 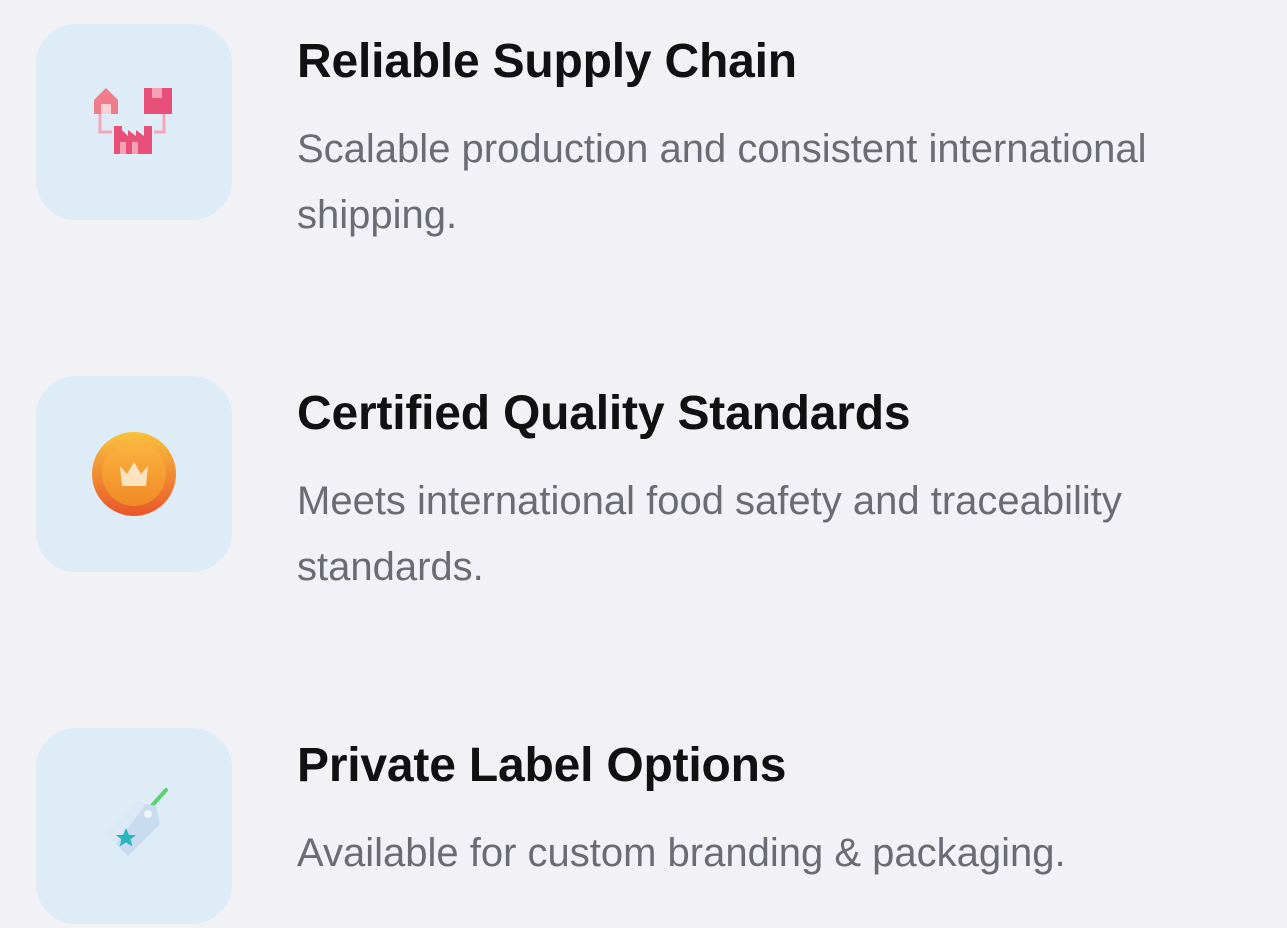 What do you see at coordinates (542, 765) in the screenshot?
I see `feature-title: Private Label Options` at bounding box center [542, 765].